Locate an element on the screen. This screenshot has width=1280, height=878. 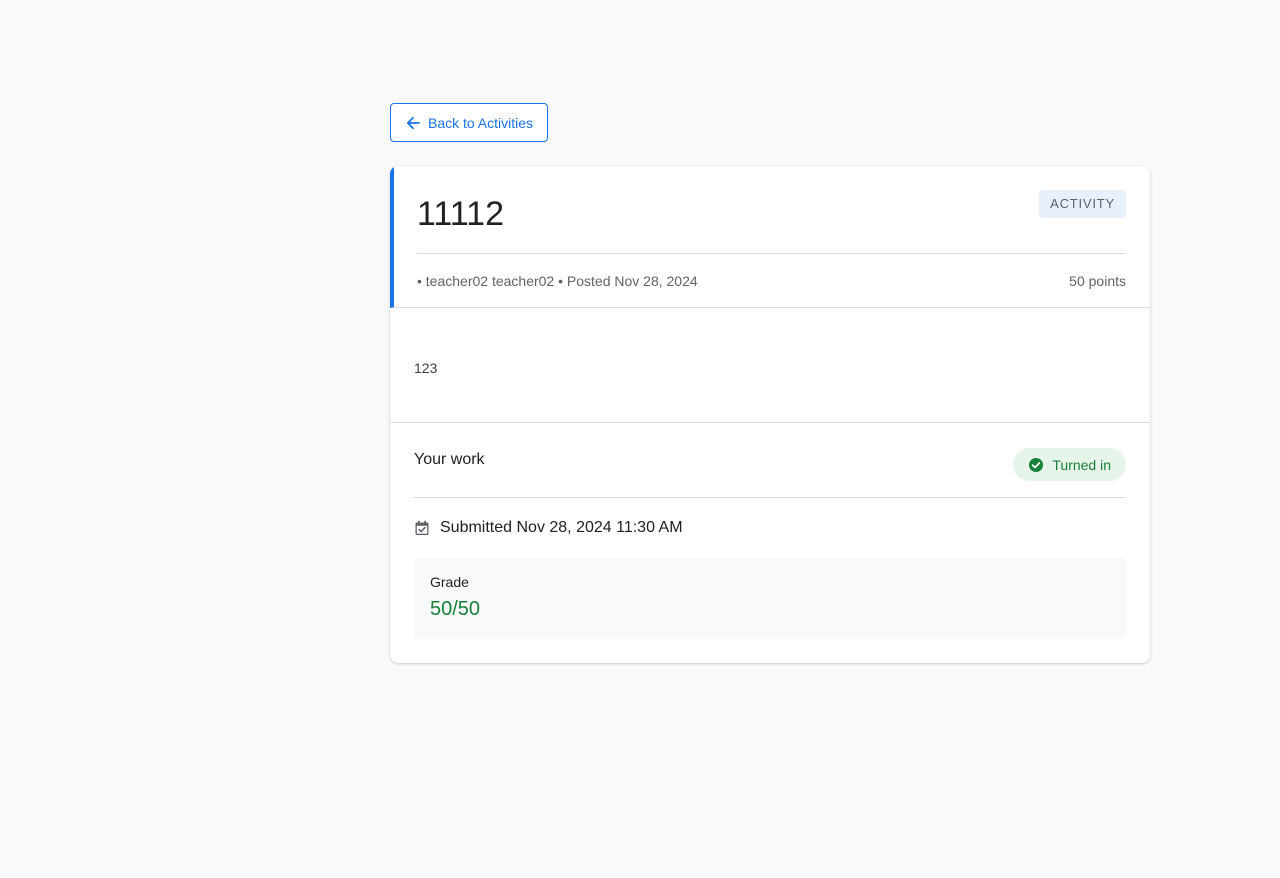
activity-title-row: 11112 ACTIVITY is located at coordinates (771, 210).